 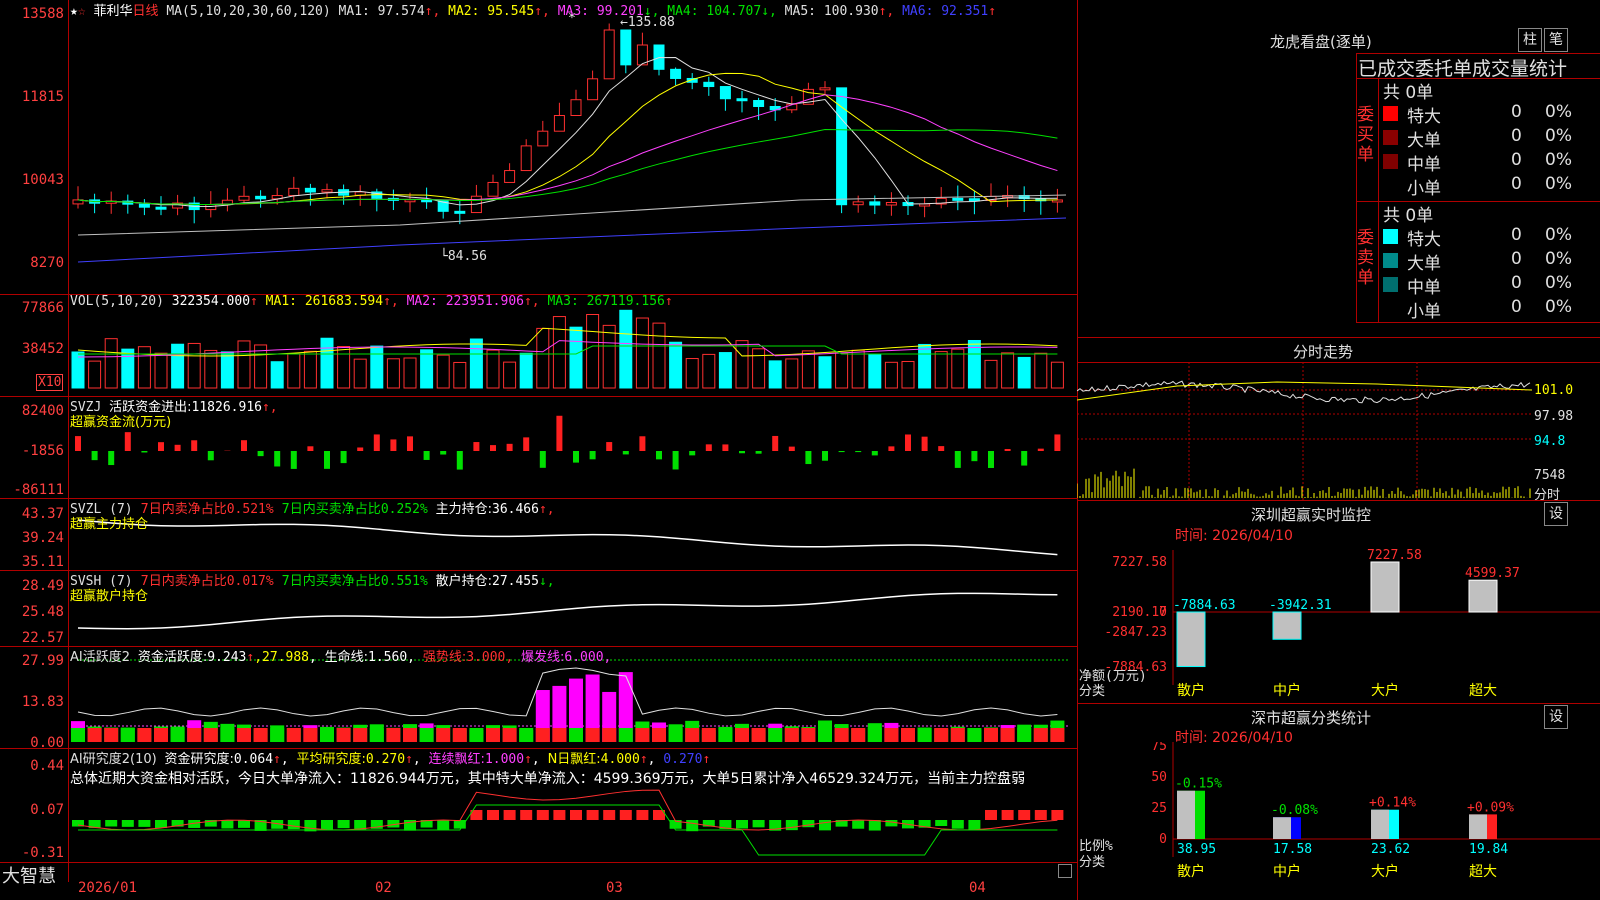 What do you see at coordinates (1556, 514) in the screenshot?
I see `sz-monitor-settings-button: 设` at bounding box center [1556, 514].